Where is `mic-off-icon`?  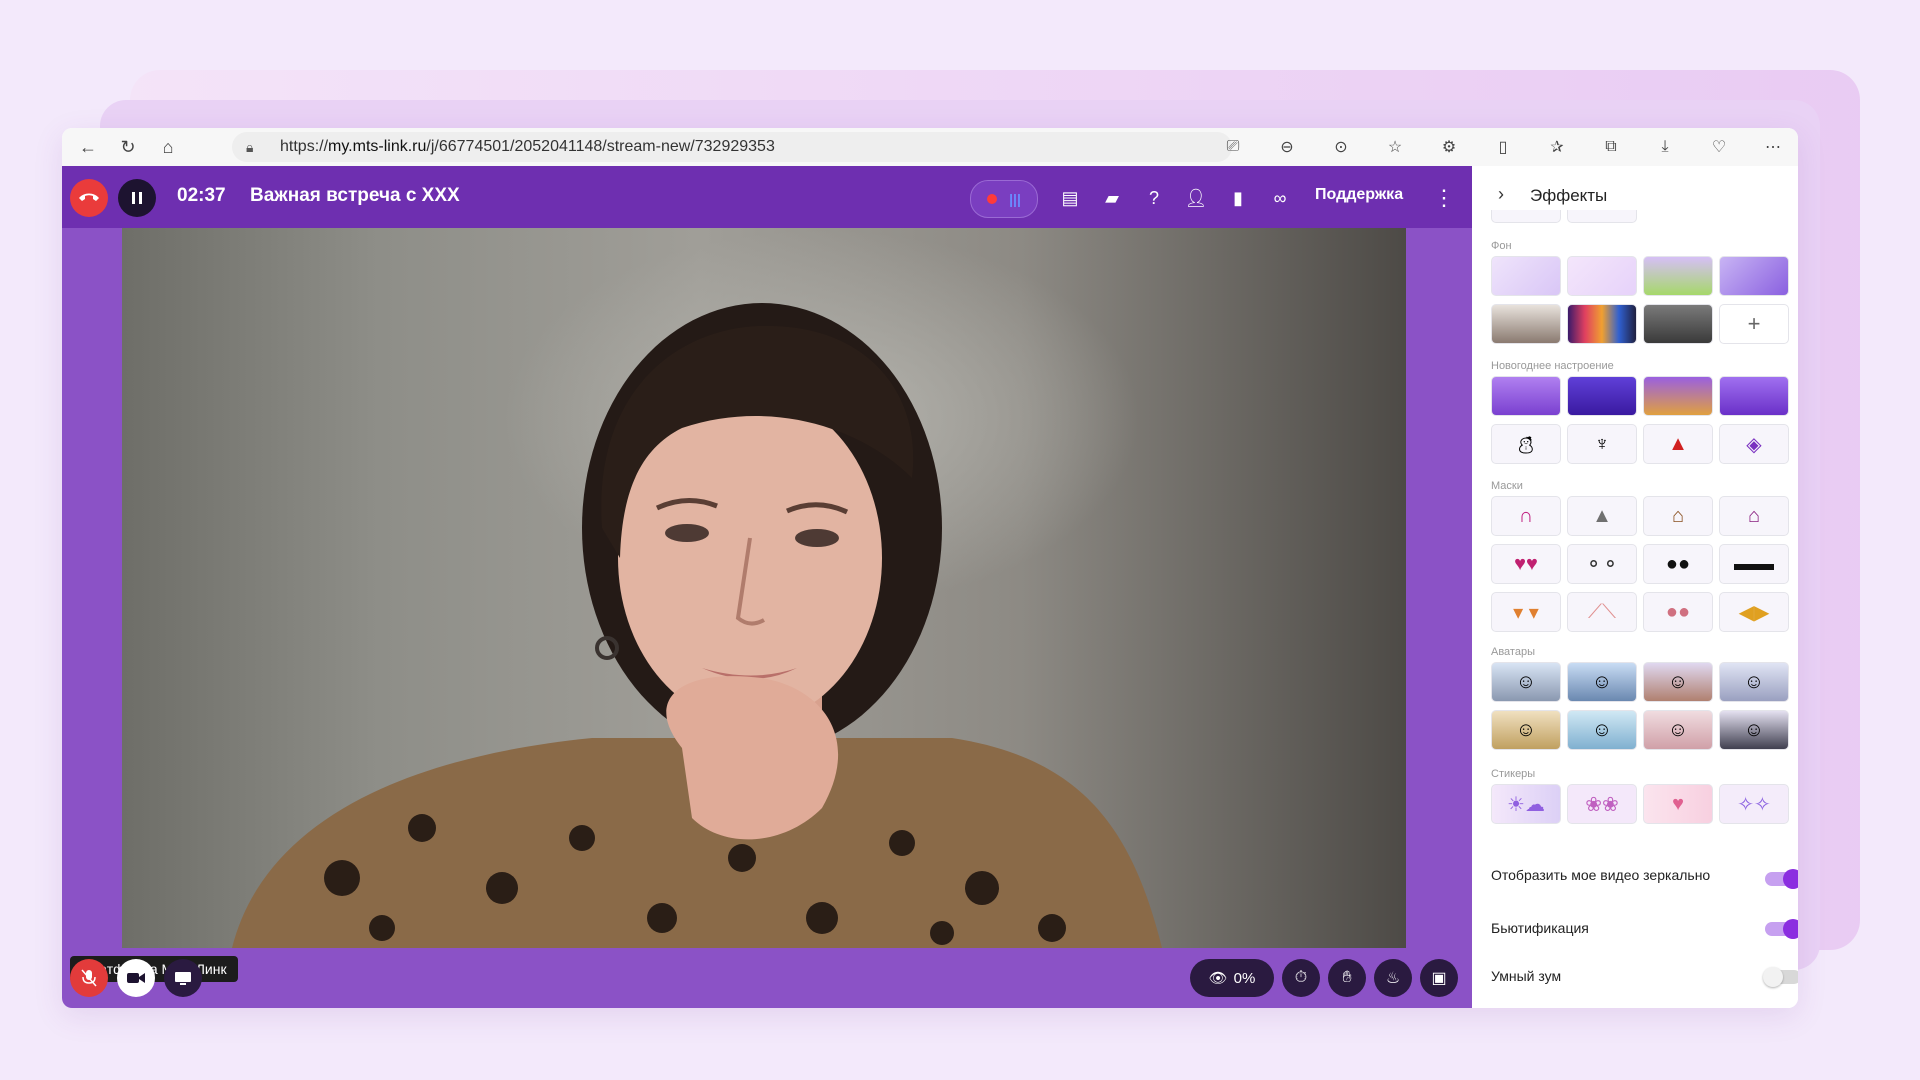 mic-off-icon is located at coordinates (89, 978).